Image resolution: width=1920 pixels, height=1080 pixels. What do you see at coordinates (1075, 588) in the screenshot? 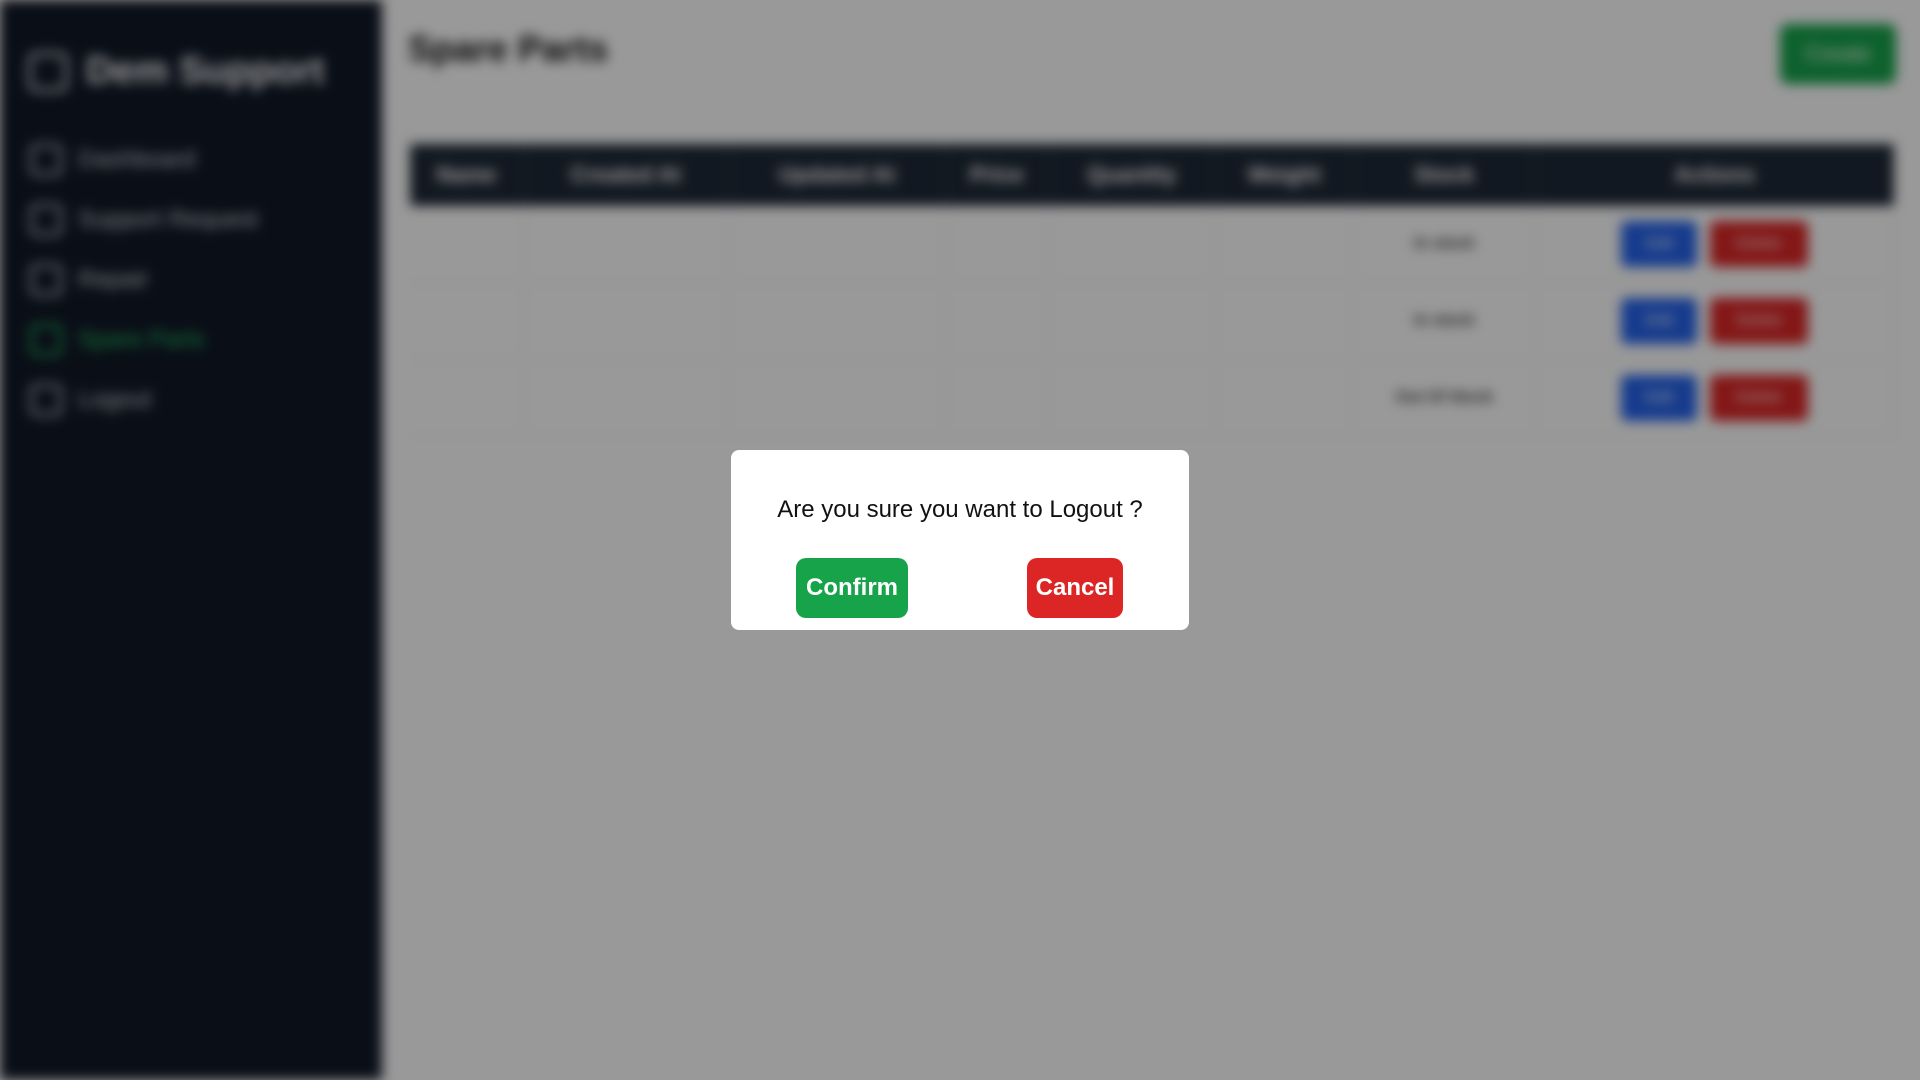
I see `cancel-button: Cancel` at bounding box center [1075, 588].